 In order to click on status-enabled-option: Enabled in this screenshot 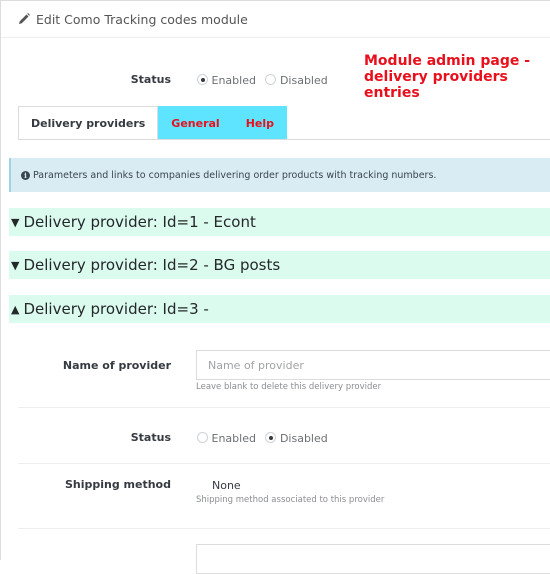, I will do `click(228, 80)`.